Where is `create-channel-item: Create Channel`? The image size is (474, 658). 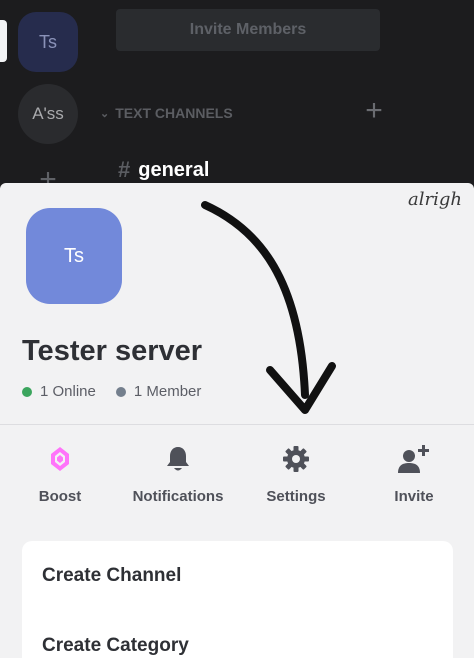
create-channel-item: Create Channel is located at coordinates (111, 576).